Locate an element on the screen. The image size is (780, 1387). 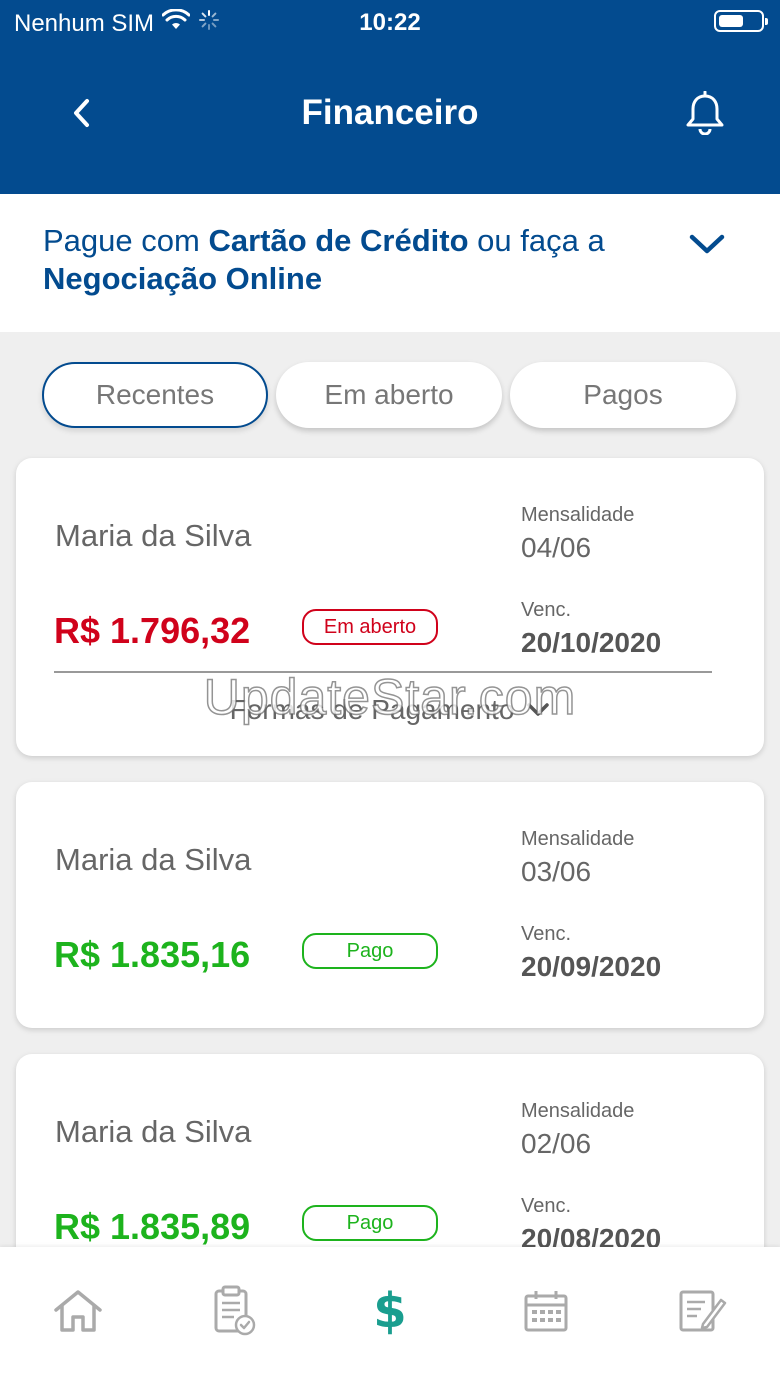
promo-negotiation: Negociação Online is located at coordinates (183, 278).